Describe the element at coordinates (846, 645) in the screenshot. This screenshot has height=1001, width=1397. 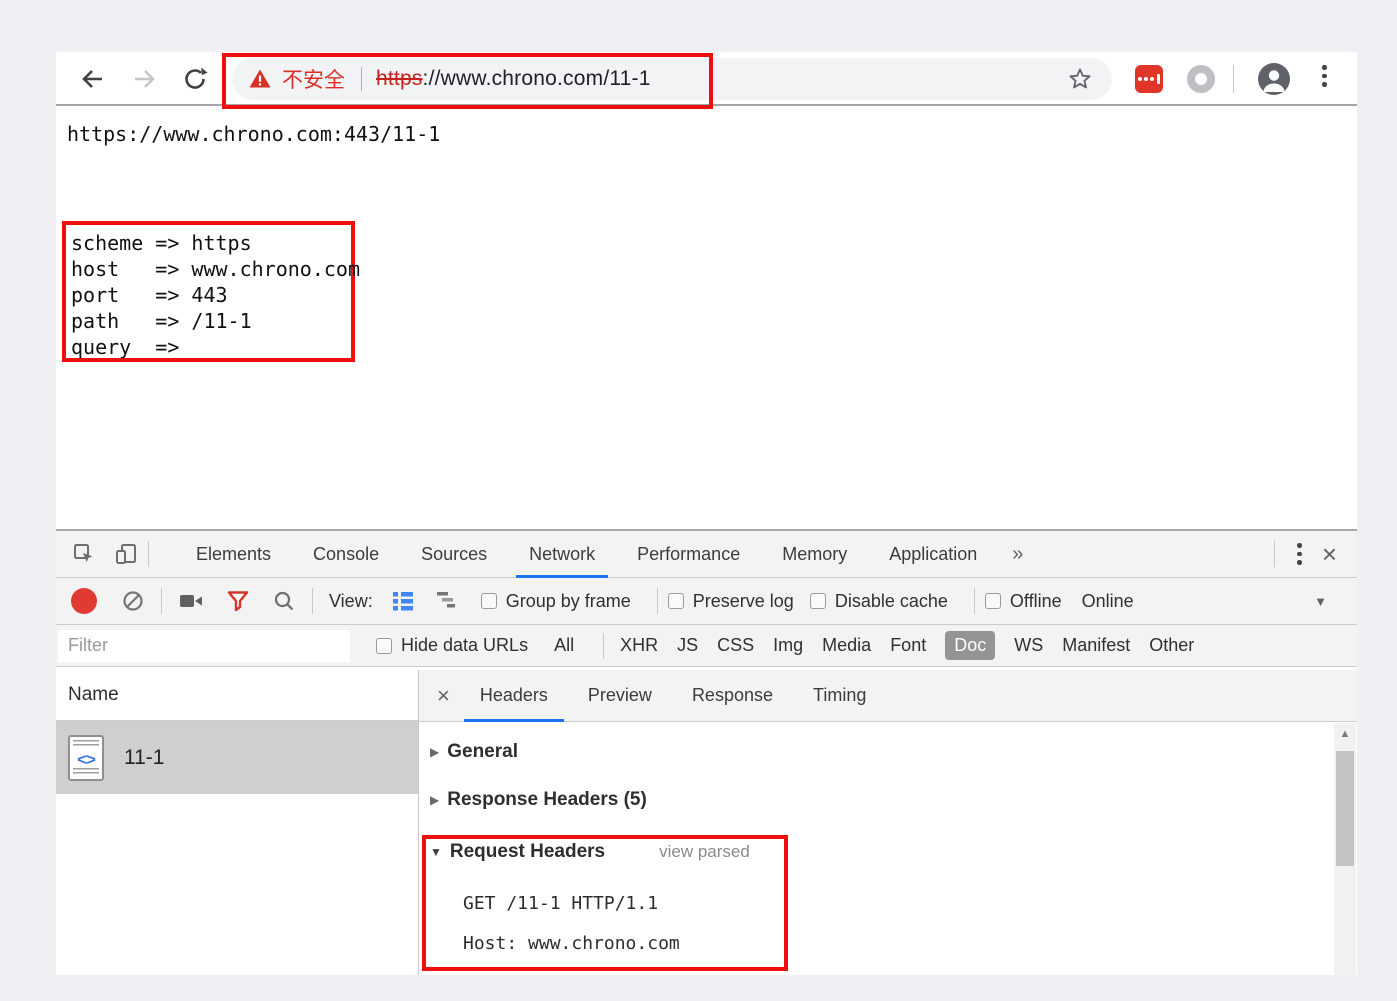
I see `filter-type-media: Media` at that location.